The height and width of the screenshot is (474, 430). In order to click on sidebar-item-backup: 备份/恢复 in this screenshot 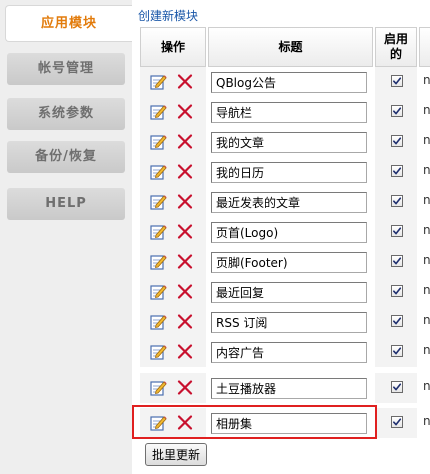, I will do `click(66, 157)`.